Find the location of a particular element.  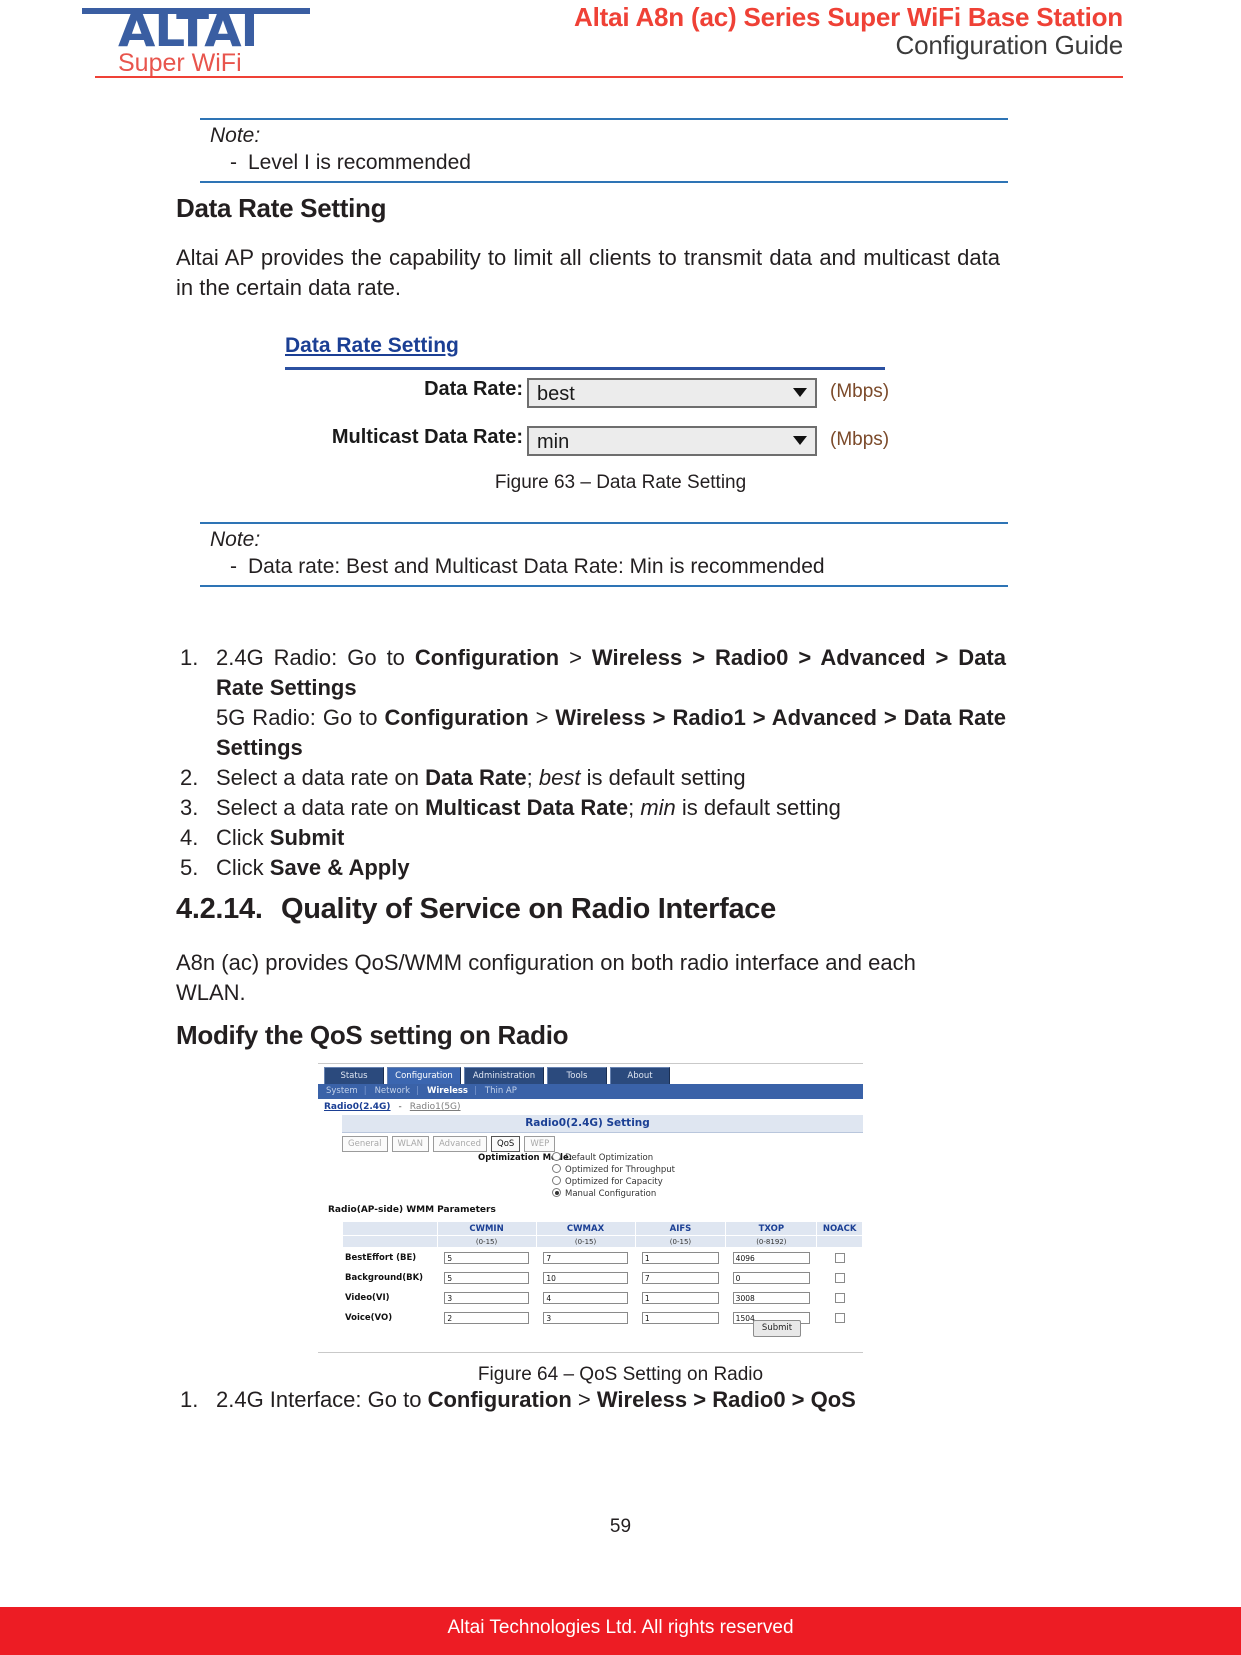

setting-panel-title-bar: Radio0(2.4G) Setting is located at coordinates (602, 1124).